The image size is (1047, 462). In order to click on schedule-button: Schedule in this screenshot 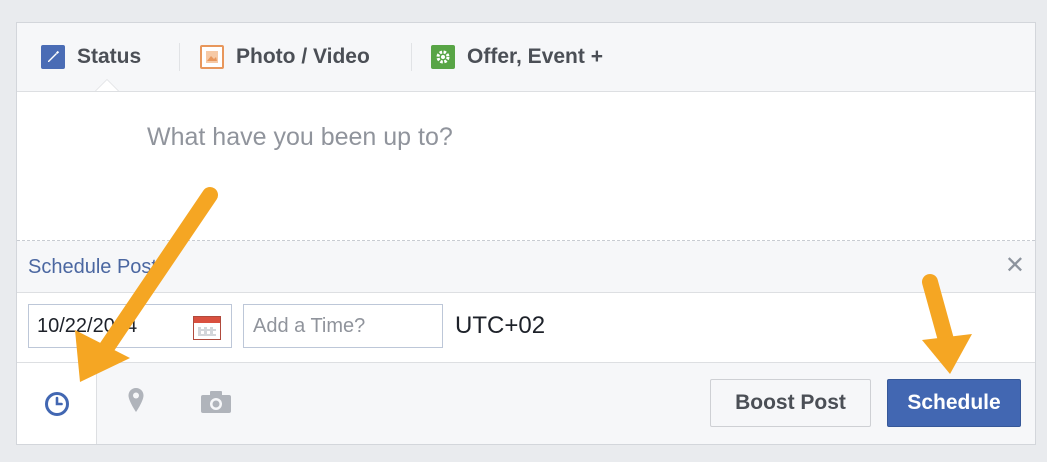, I will do `click(954, 403)`.